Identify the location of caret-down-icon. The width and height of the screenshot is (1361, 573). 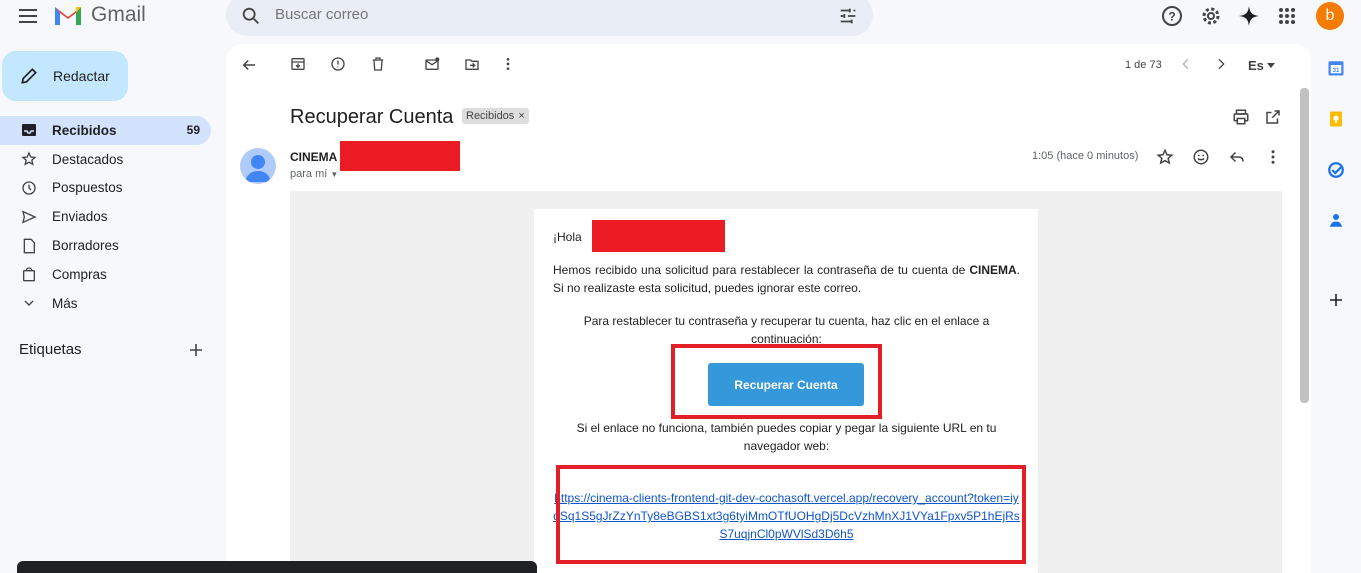
(1270, 65).